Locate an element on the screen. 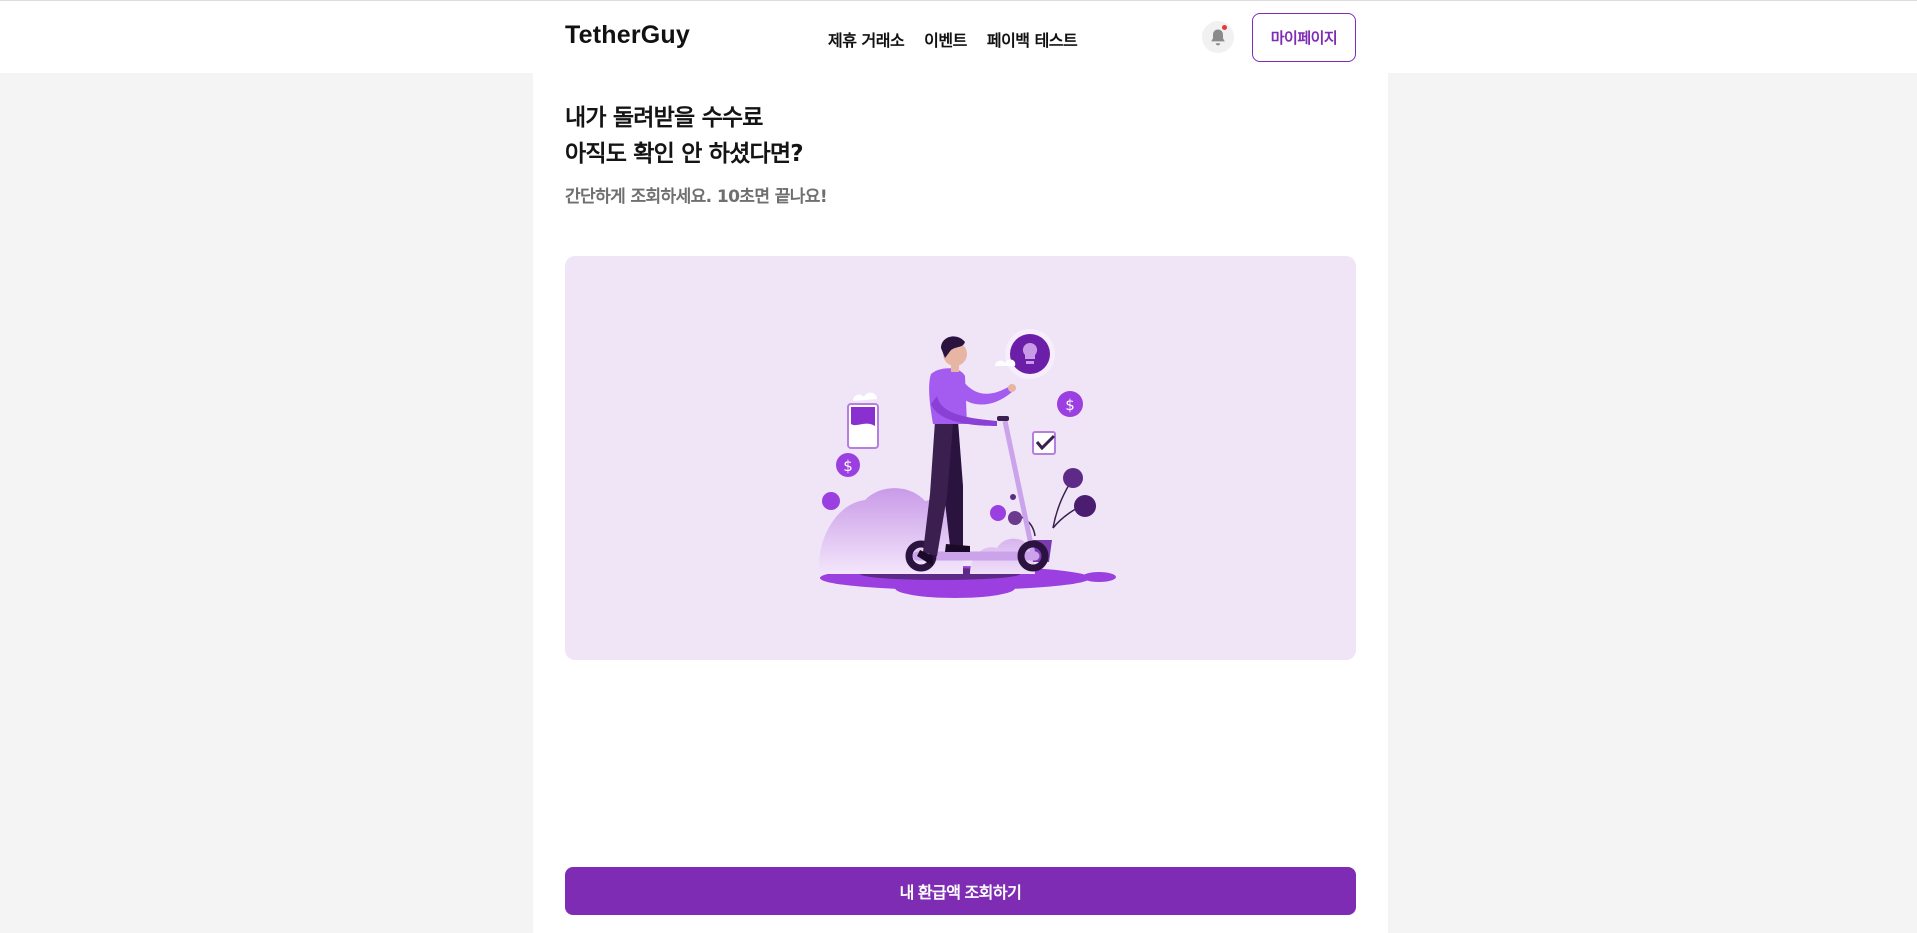 This screenshot has width=1917, height=933. nav-item-partner-exchanges: 제휴 거래소 is located at coordinates (866, 39).